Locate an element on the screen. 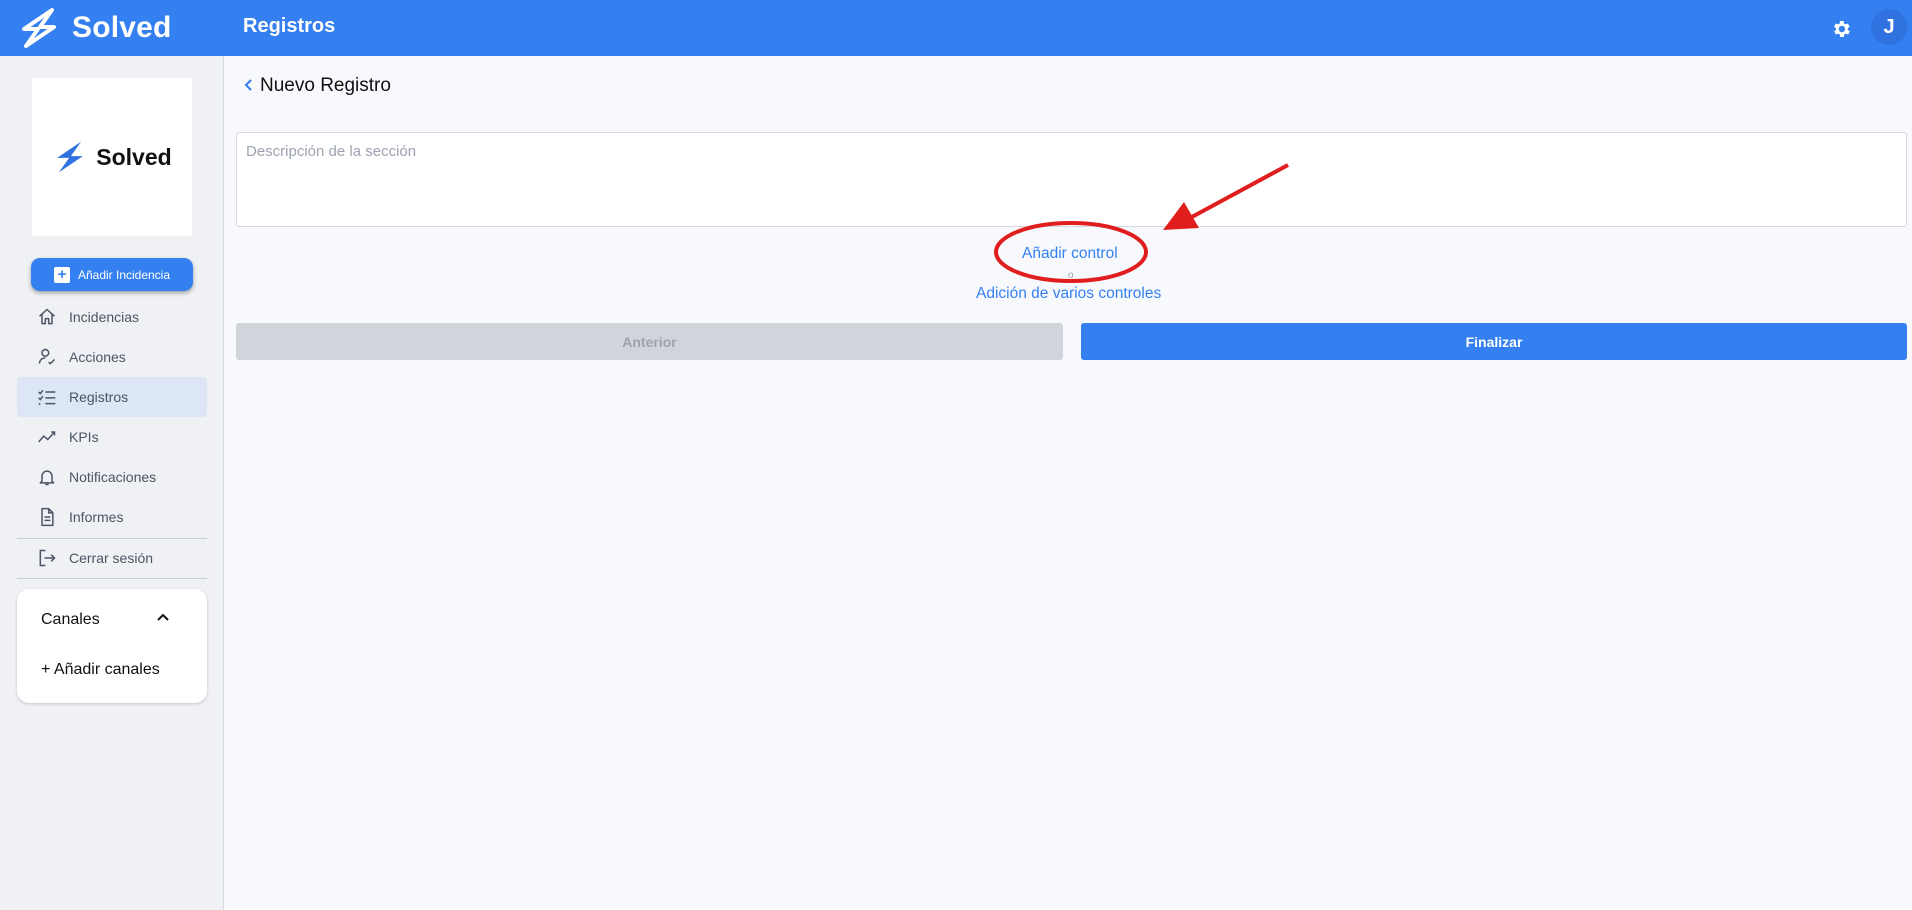 The height and width of the screenshot is (910, 1912). channels-title: Canales is located at coordinates (70, 620).